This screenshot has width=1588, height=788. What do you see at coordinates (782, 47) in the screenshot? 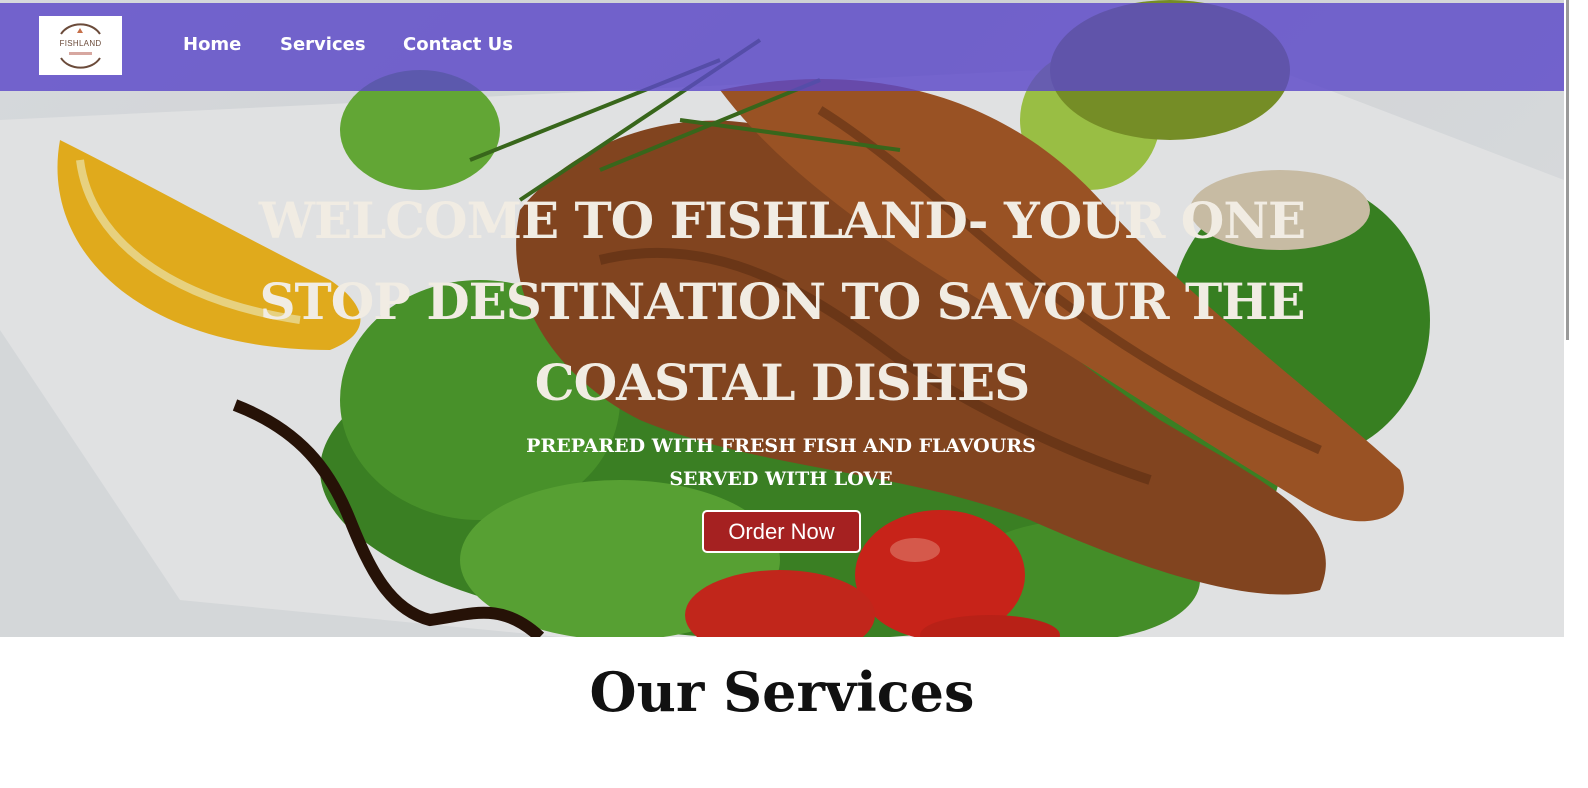
I see `navbar: FISHLAND Home Services Contact Us` at bounding box center [782, 47].